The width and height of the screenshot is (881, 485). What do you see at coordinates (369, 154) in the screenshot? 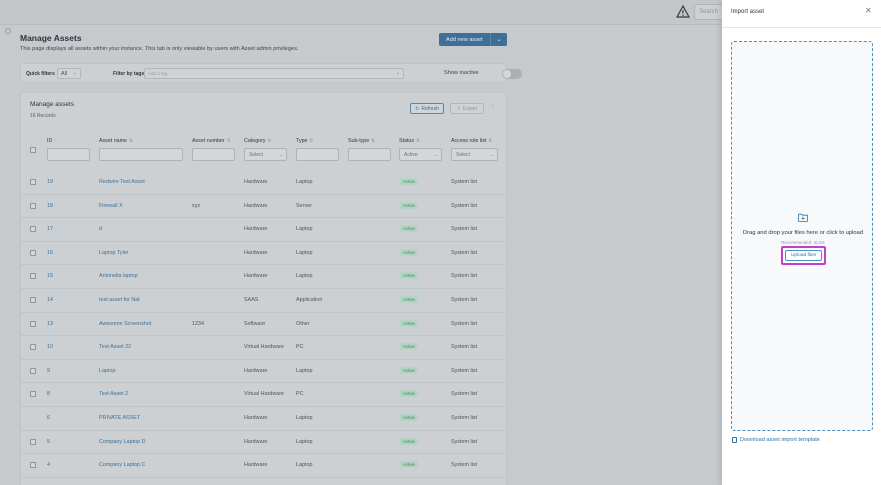
I see `sub-type-filter-input` at bounding box center [369, 154].